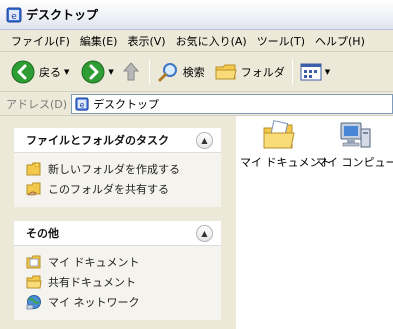 The width and height of the screenshot is (393, 329). Describe the element at coordinates (94, 302) in the screenshot. I see `place-label: マイ ネットワーク` at that location.